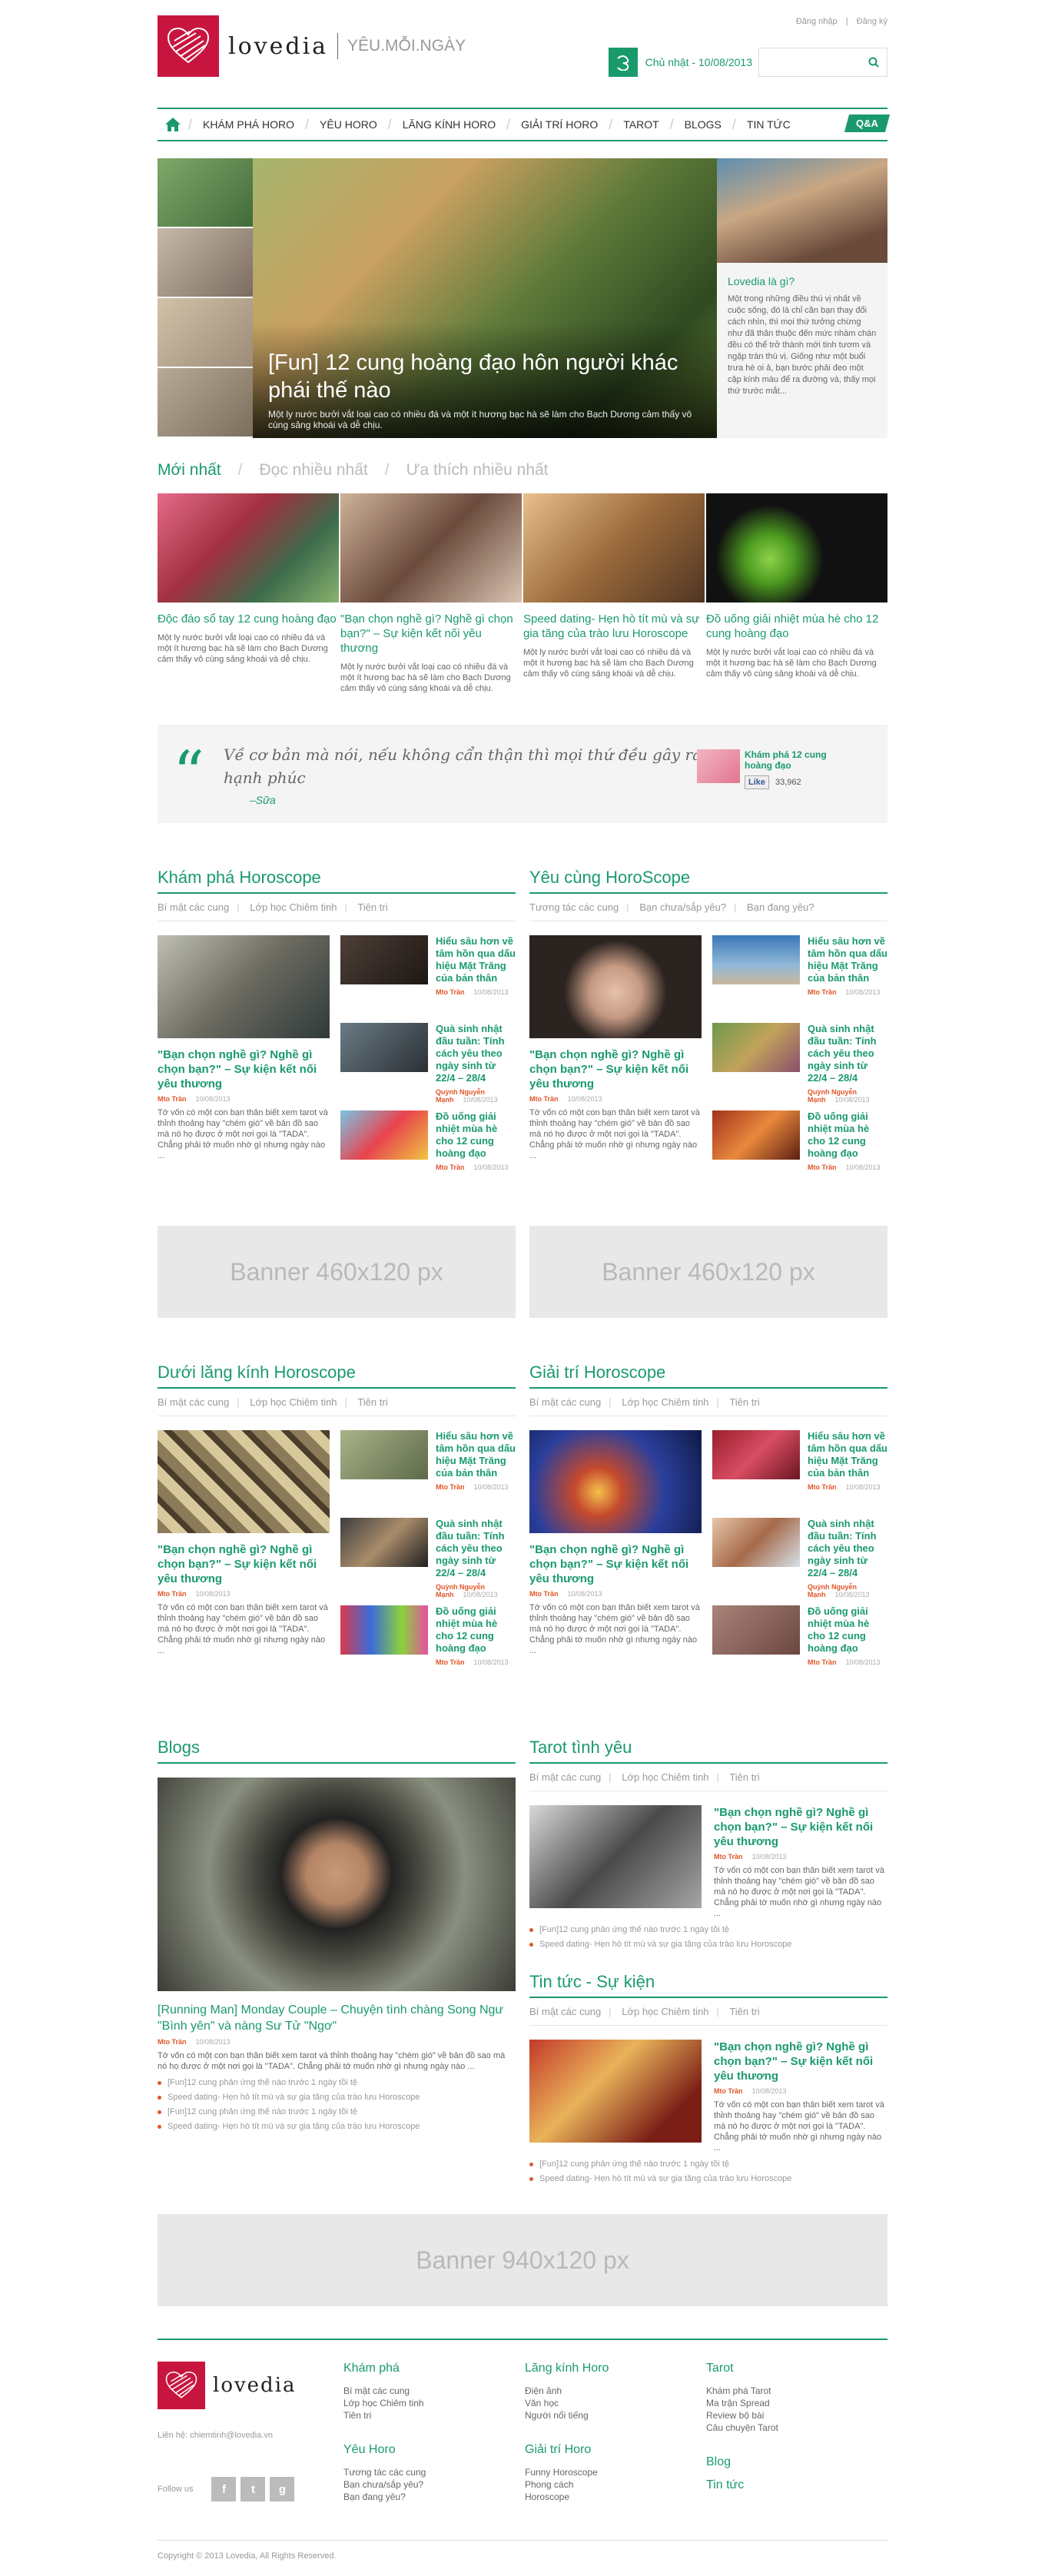 The image size is (1045, 2576). I want to click on section-title: Dưới lăng kính Horoscope, so click(337, 1376).